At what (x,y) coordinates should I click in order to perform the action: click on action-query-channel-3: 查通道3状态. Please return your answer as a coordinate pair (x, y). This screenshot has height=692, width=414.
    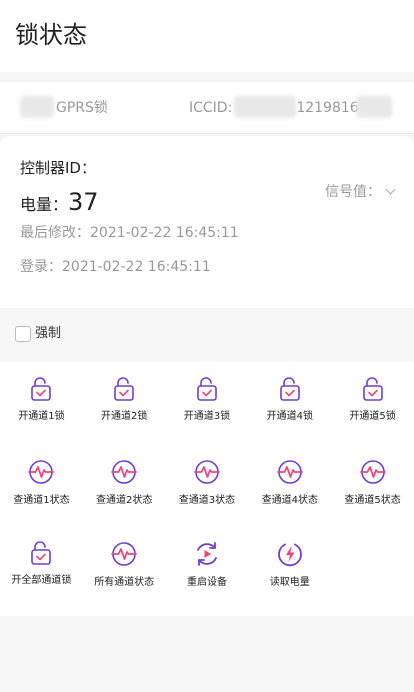
    Looking at the image, I should click on (207, 484).